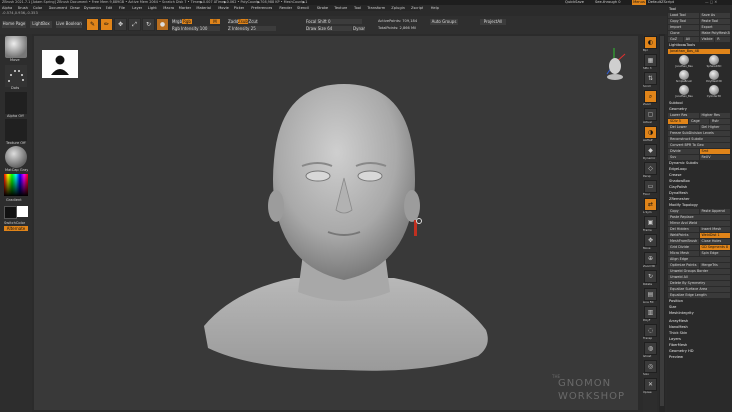 The width and height of the screenshot is (732, 412). Describe the element at coordinates (699, 271) in the screenshot. I see `unweld-groups-button: Unweld Groups Border` at that location.